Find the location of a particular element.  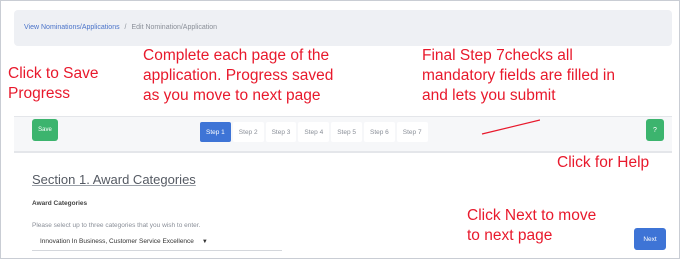

breadcrumb-current: Edit Nomination/Application is located at coordinates (174, 27).